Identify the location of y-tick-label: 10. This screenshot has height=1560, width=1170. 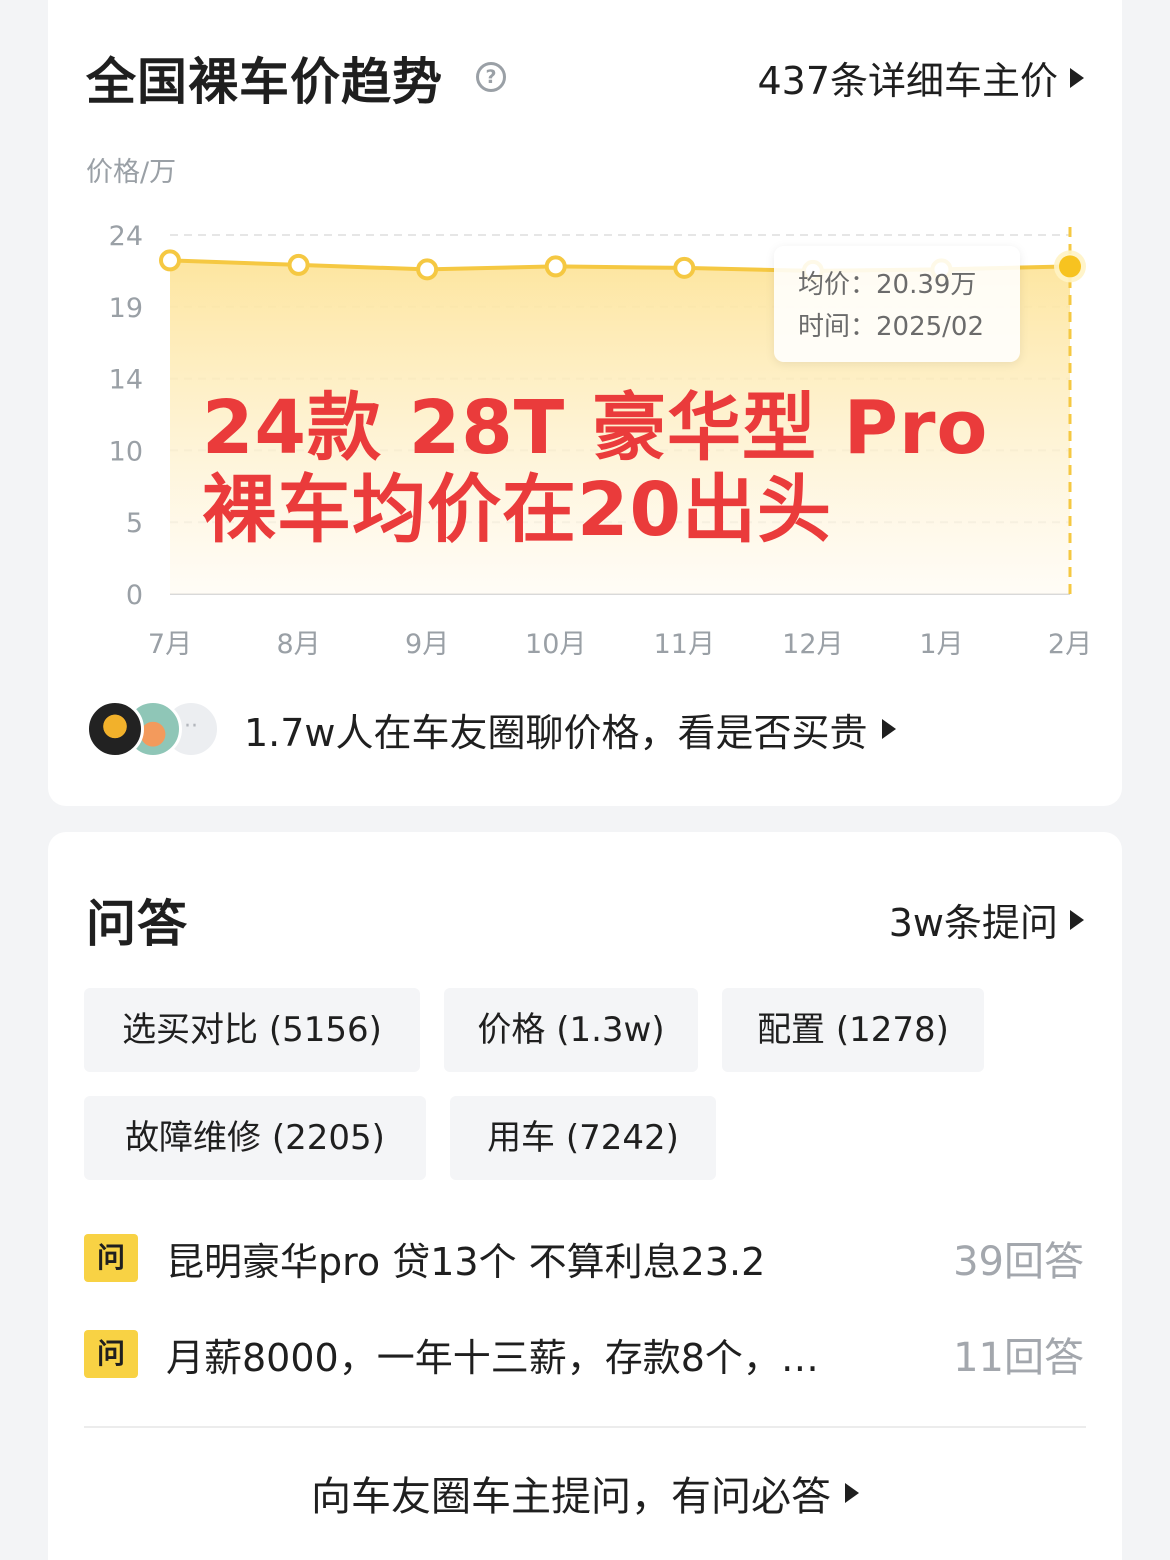
(126, 451).